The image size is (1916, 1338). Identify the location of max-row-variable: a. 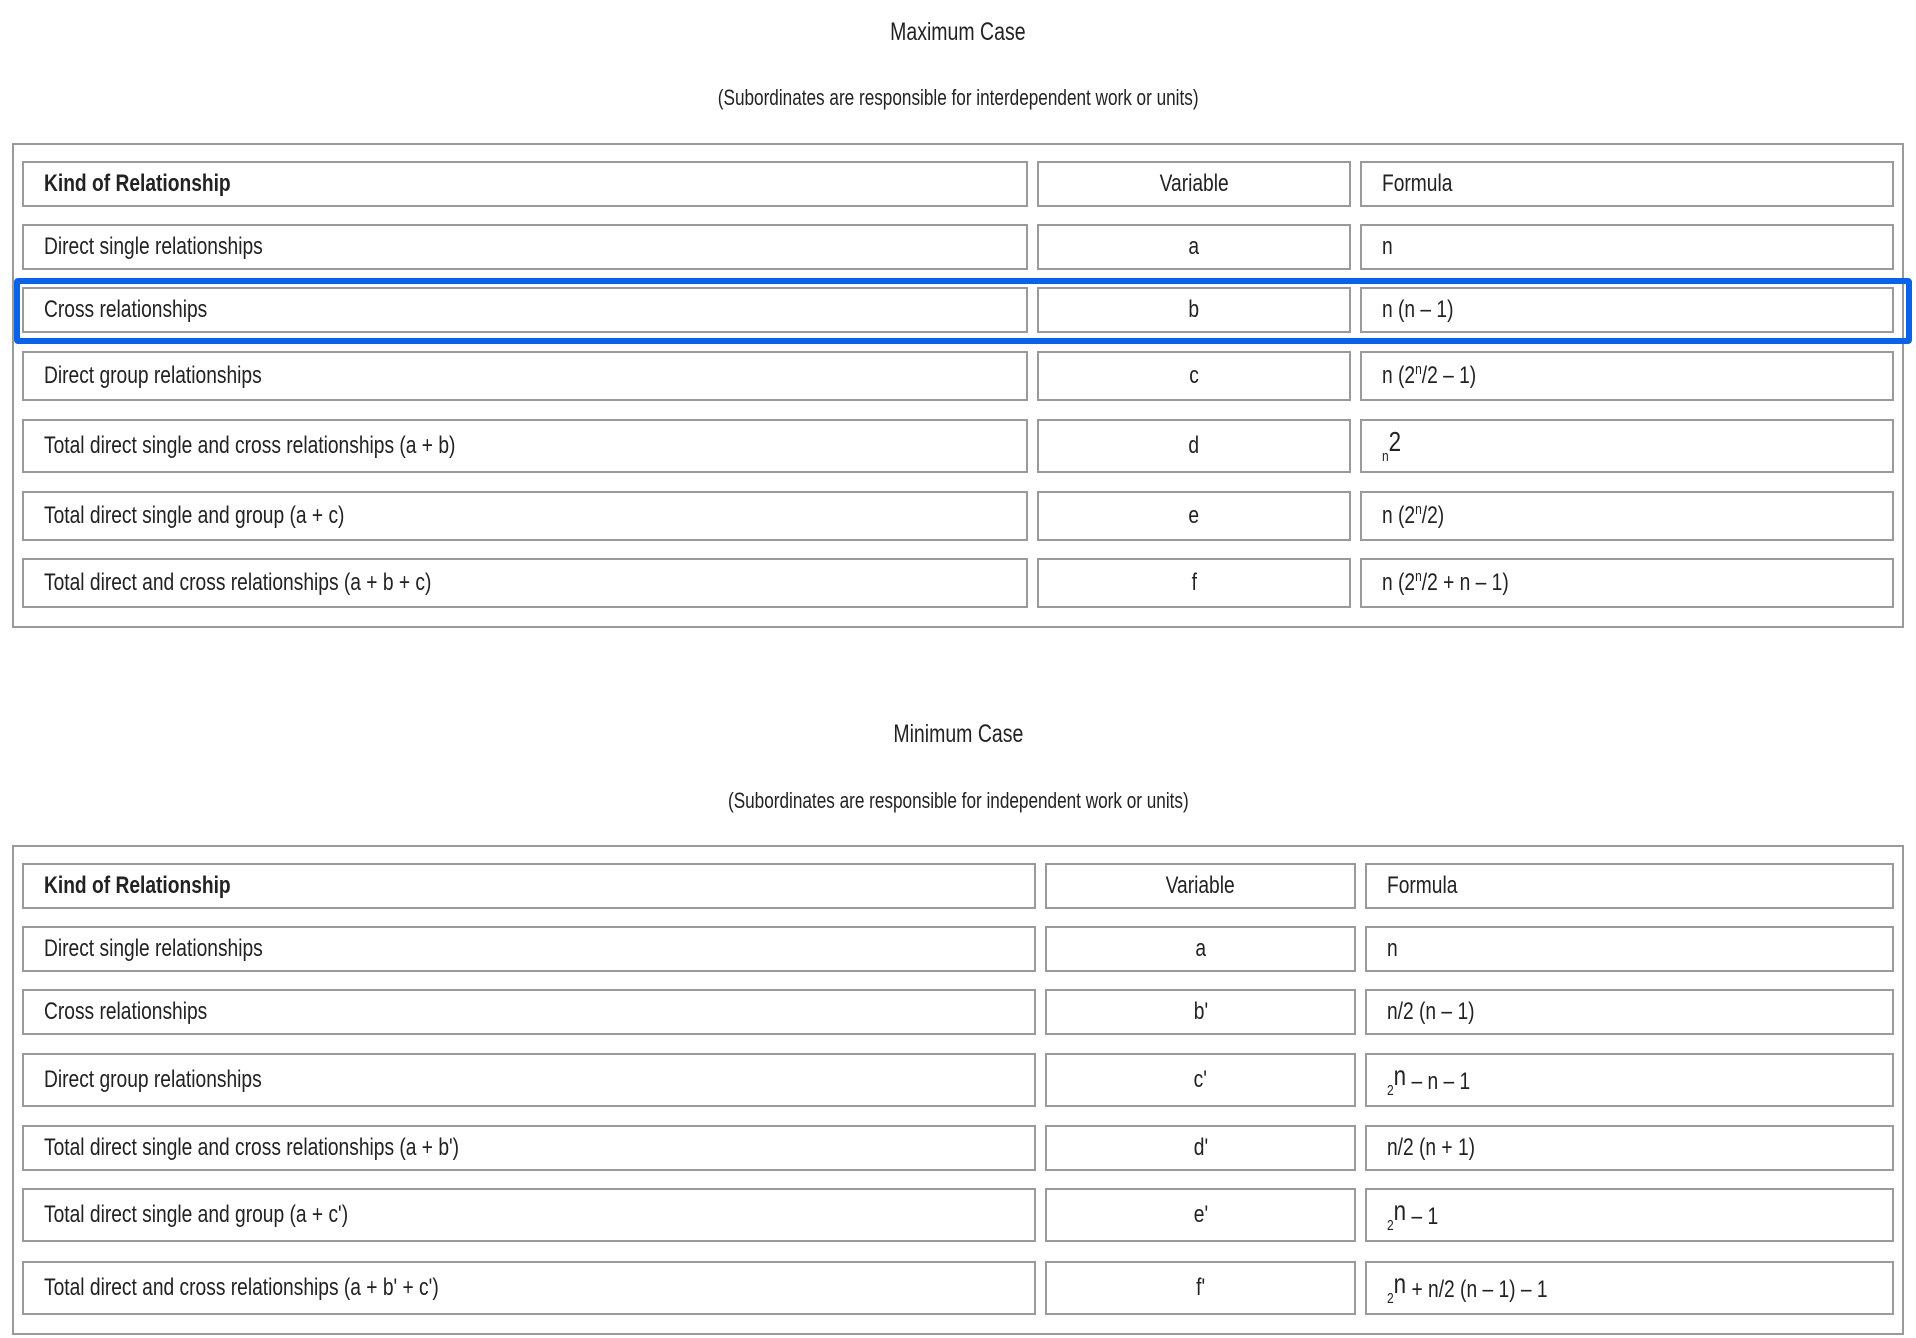
(1194, 247).